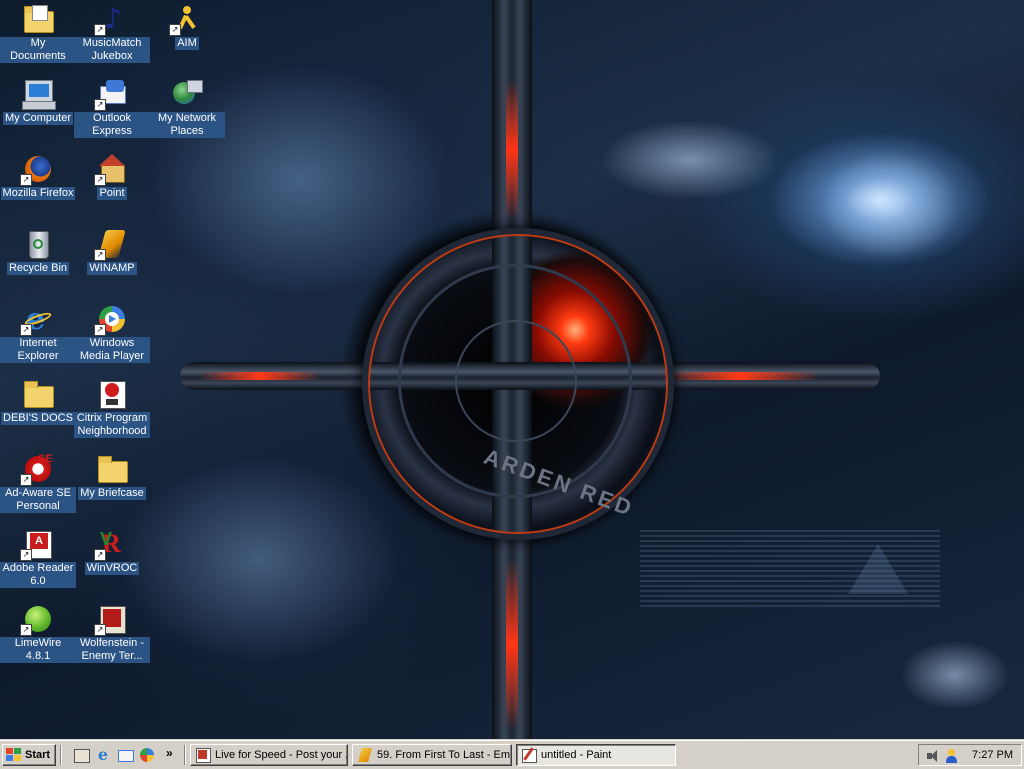  Describe the element at coordinates (38, 50) in the screenshot. I see `desktop-icon-label: My Documents` at that location.